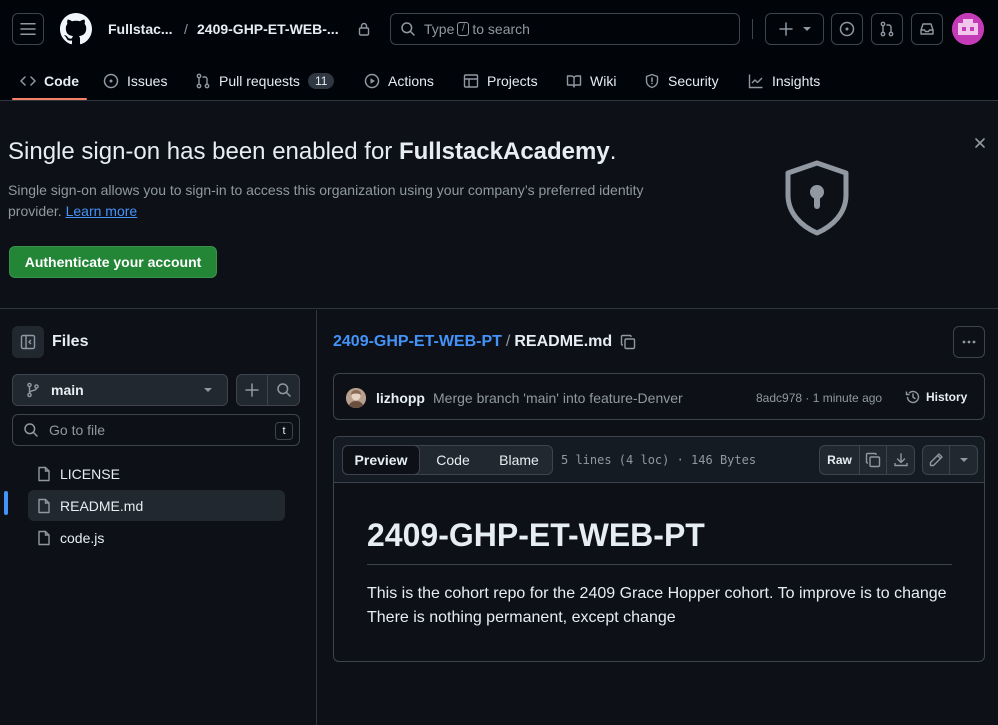  Describe the element at coordinates (284, 431) in the screenshot. I see `go-to-file-shortcut: t` at that location.